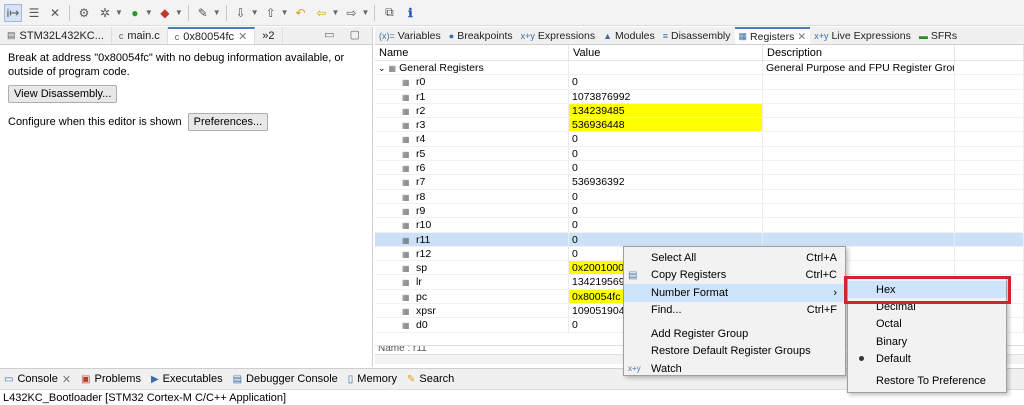 The image size is (1024, 405). What do you see at coordinates (351, 13) in the screenshot?
I see `forward-icon: ⇨` at bounding box center [351, 13].